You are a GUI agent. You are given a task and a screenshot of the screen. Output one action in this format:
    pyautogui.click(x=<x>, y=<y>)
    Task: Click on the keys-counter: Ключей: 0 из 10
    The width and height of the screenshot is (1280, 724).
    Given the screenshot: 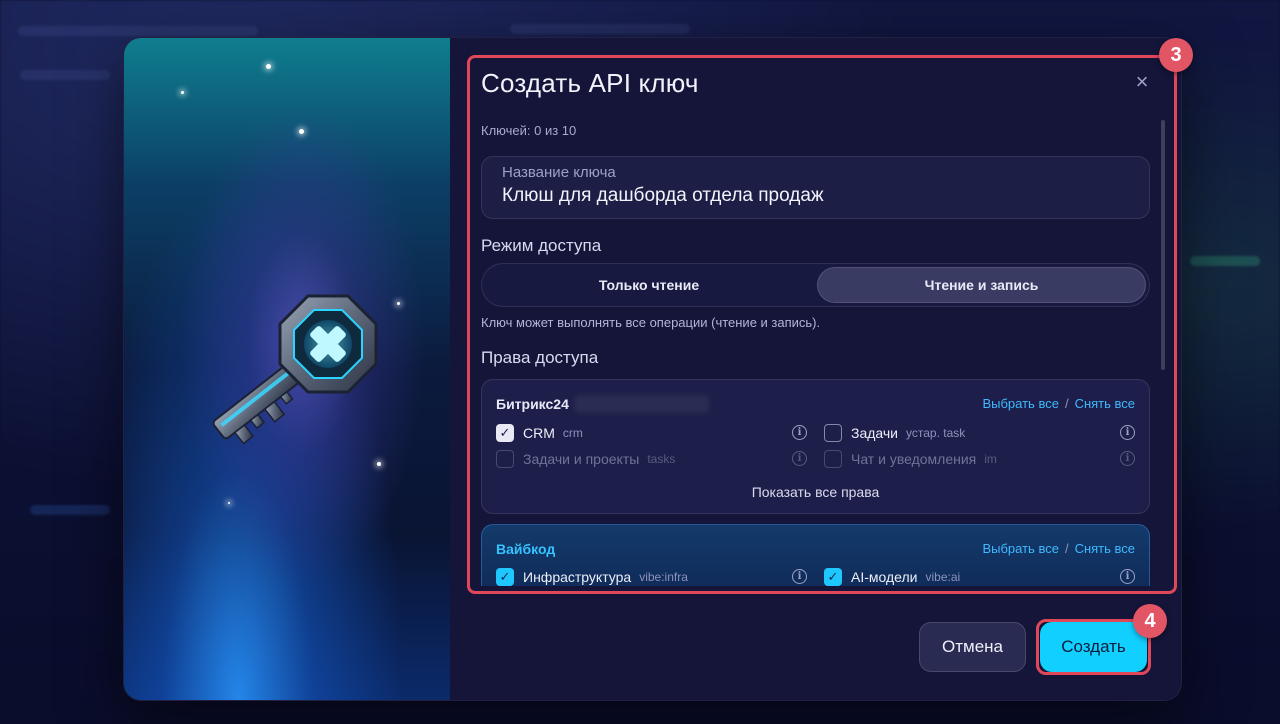 What is the action you would take?
    pyautogui.click(x=529, y=130)
    